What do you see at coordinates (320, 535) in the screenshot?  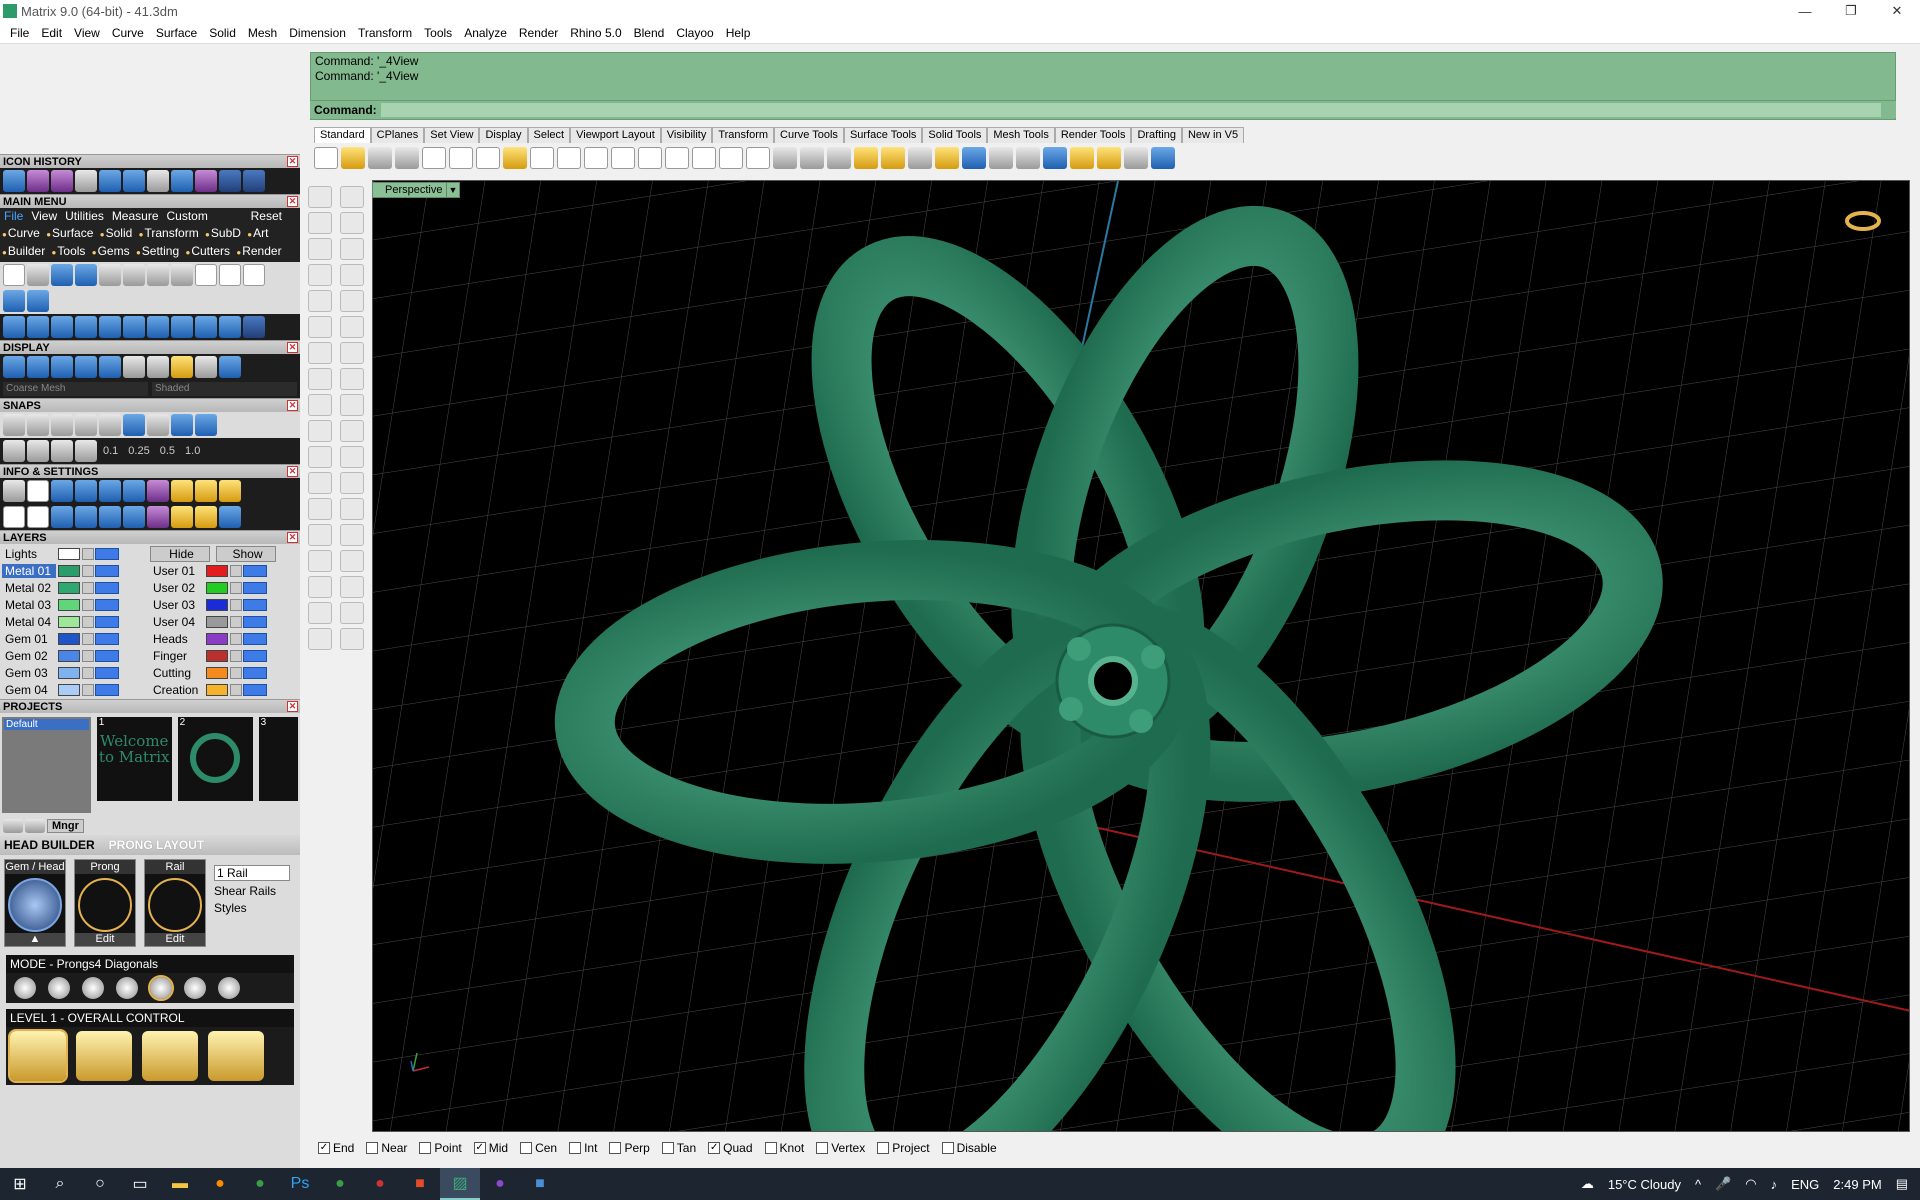 I see `array-icon` at bounding box center [320, 535].